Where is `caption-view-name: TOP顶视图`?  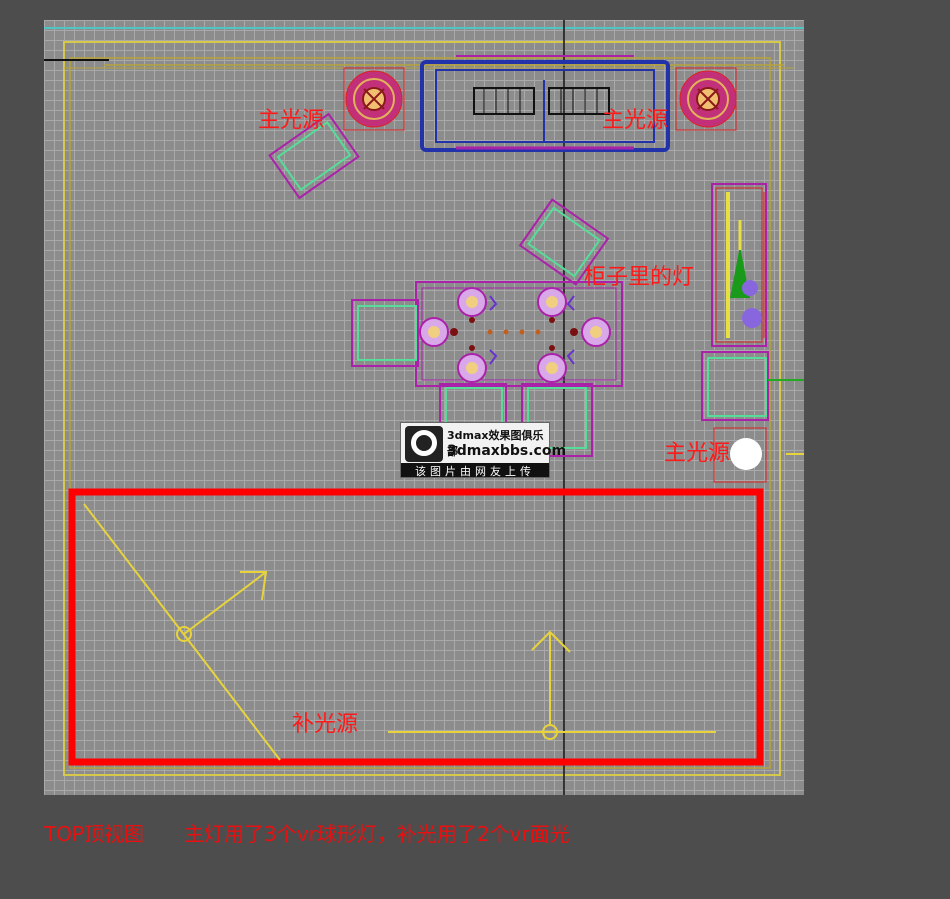 caption-view-name: TOP顶视图 is located at coordinates (94, 834).